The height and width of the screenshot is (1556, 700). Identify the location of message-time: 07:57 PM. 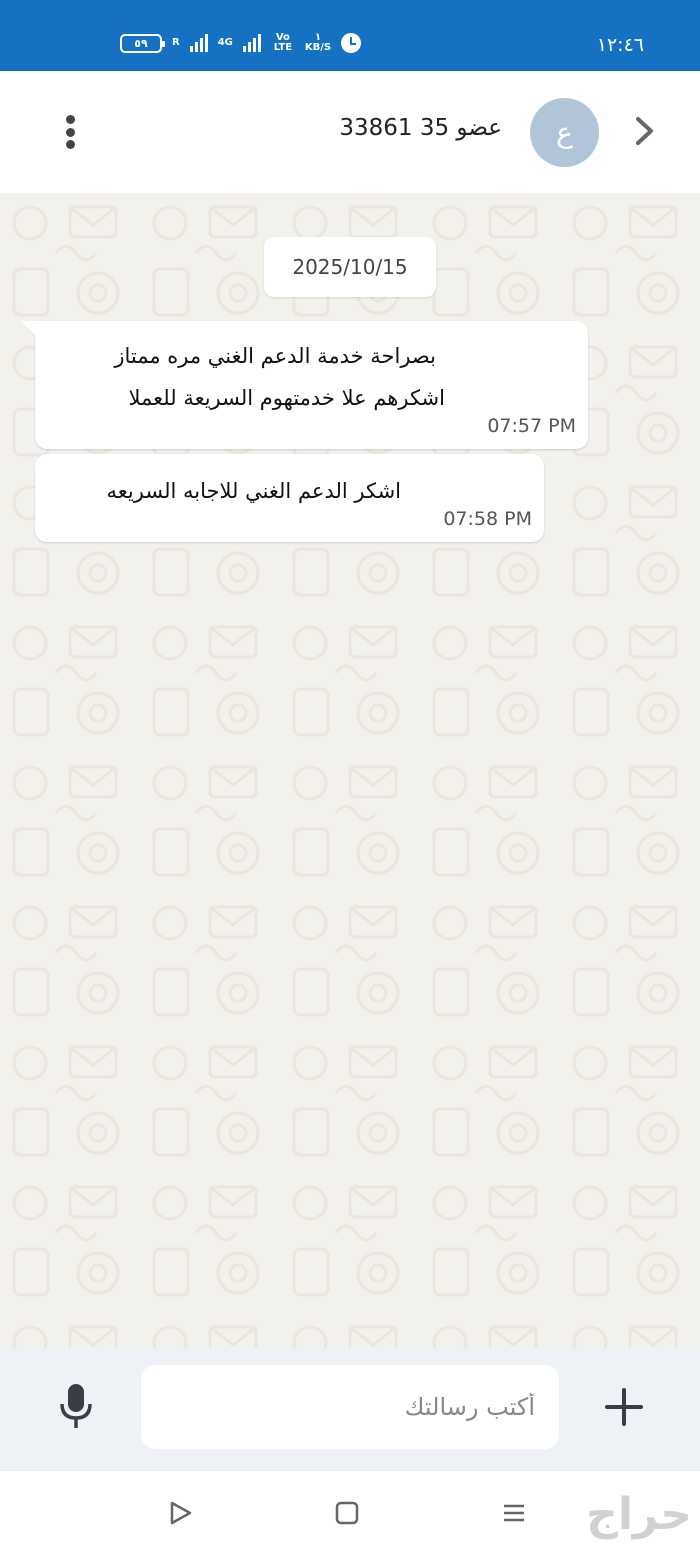
(531, 426).